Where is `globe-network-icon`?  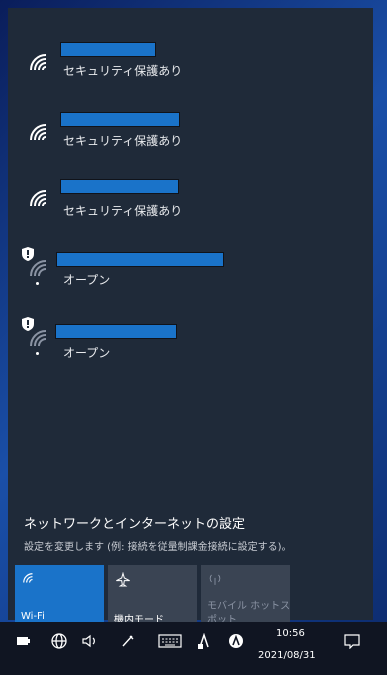 globe-network-icon is located at coordinates (59, 641).